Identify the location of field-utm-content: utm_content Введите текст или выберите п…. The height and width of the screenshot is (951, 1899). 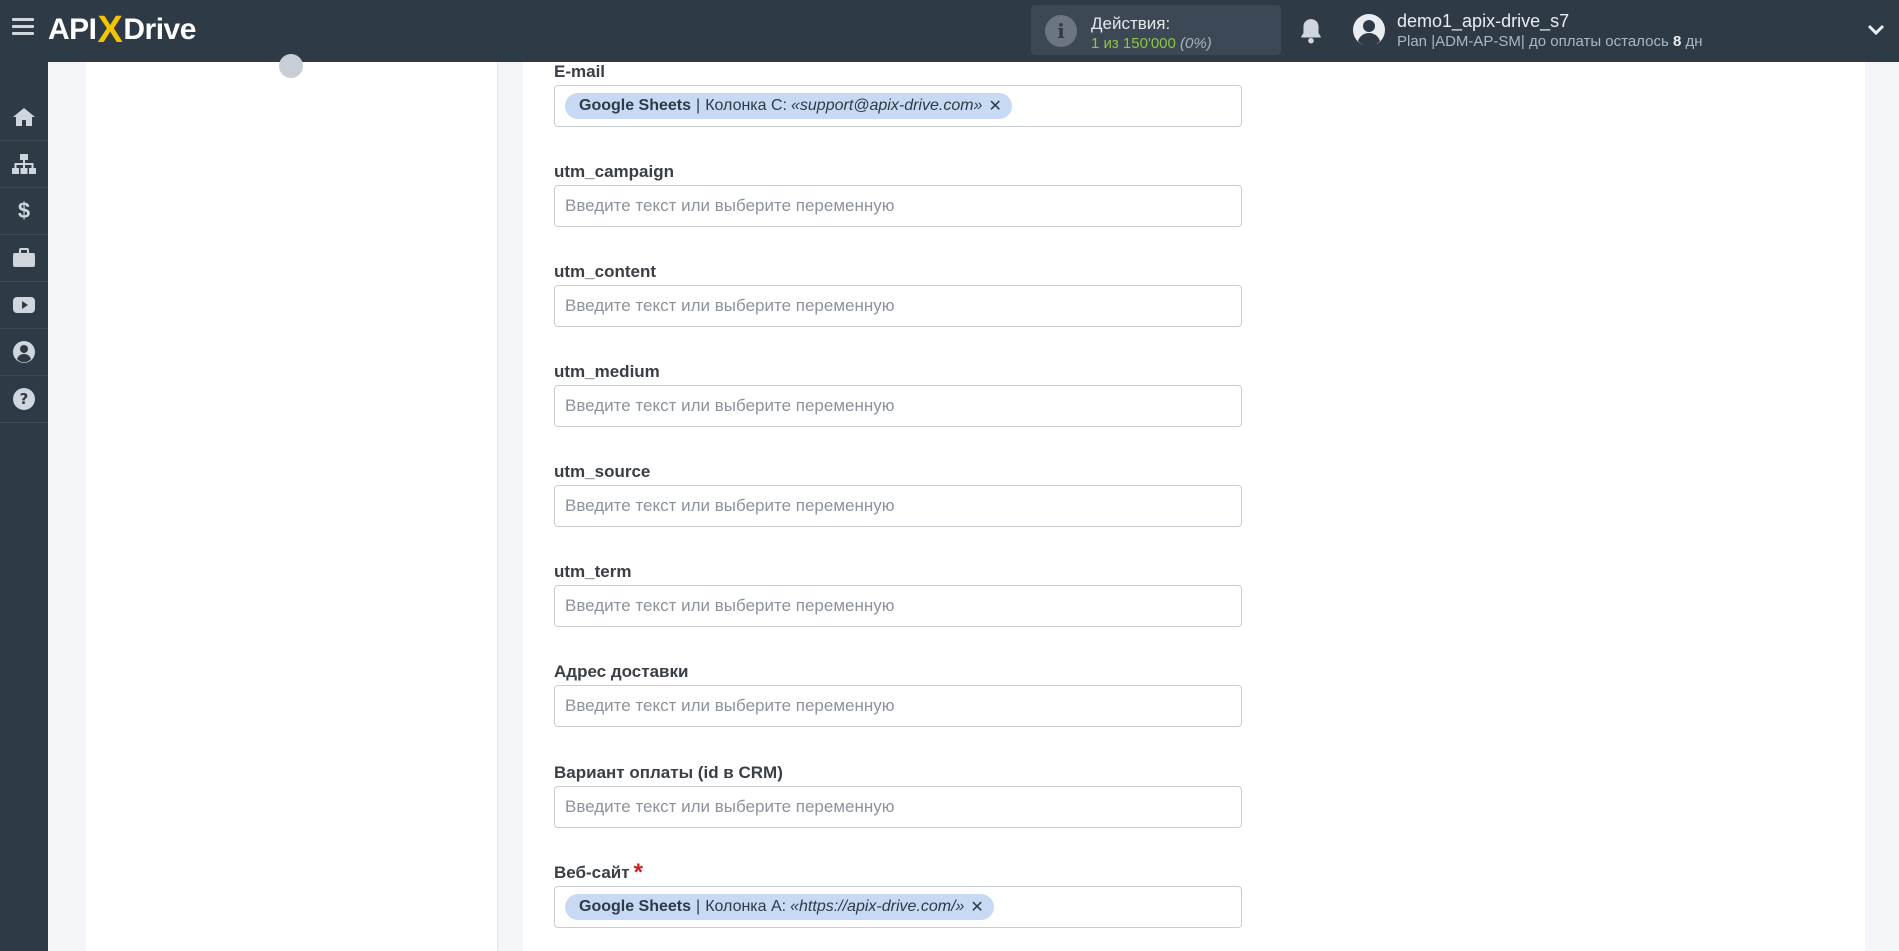
(898, 293).